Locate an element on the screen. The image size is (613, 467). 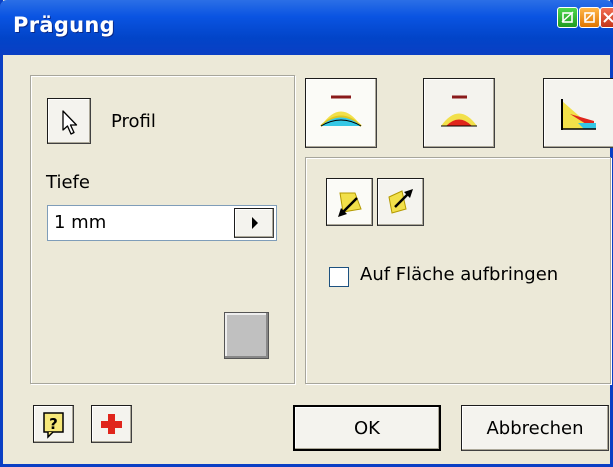
close-icon is located at coordinates (606, 17).